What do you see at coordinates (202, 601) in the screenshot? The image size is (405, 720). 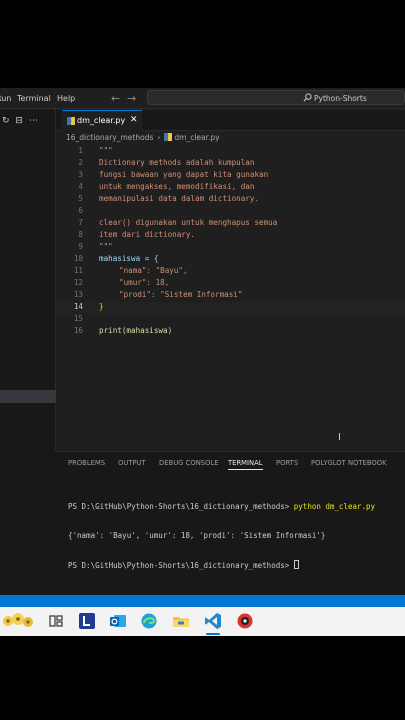 I see `status-bar` at bounding box center [202, 601].